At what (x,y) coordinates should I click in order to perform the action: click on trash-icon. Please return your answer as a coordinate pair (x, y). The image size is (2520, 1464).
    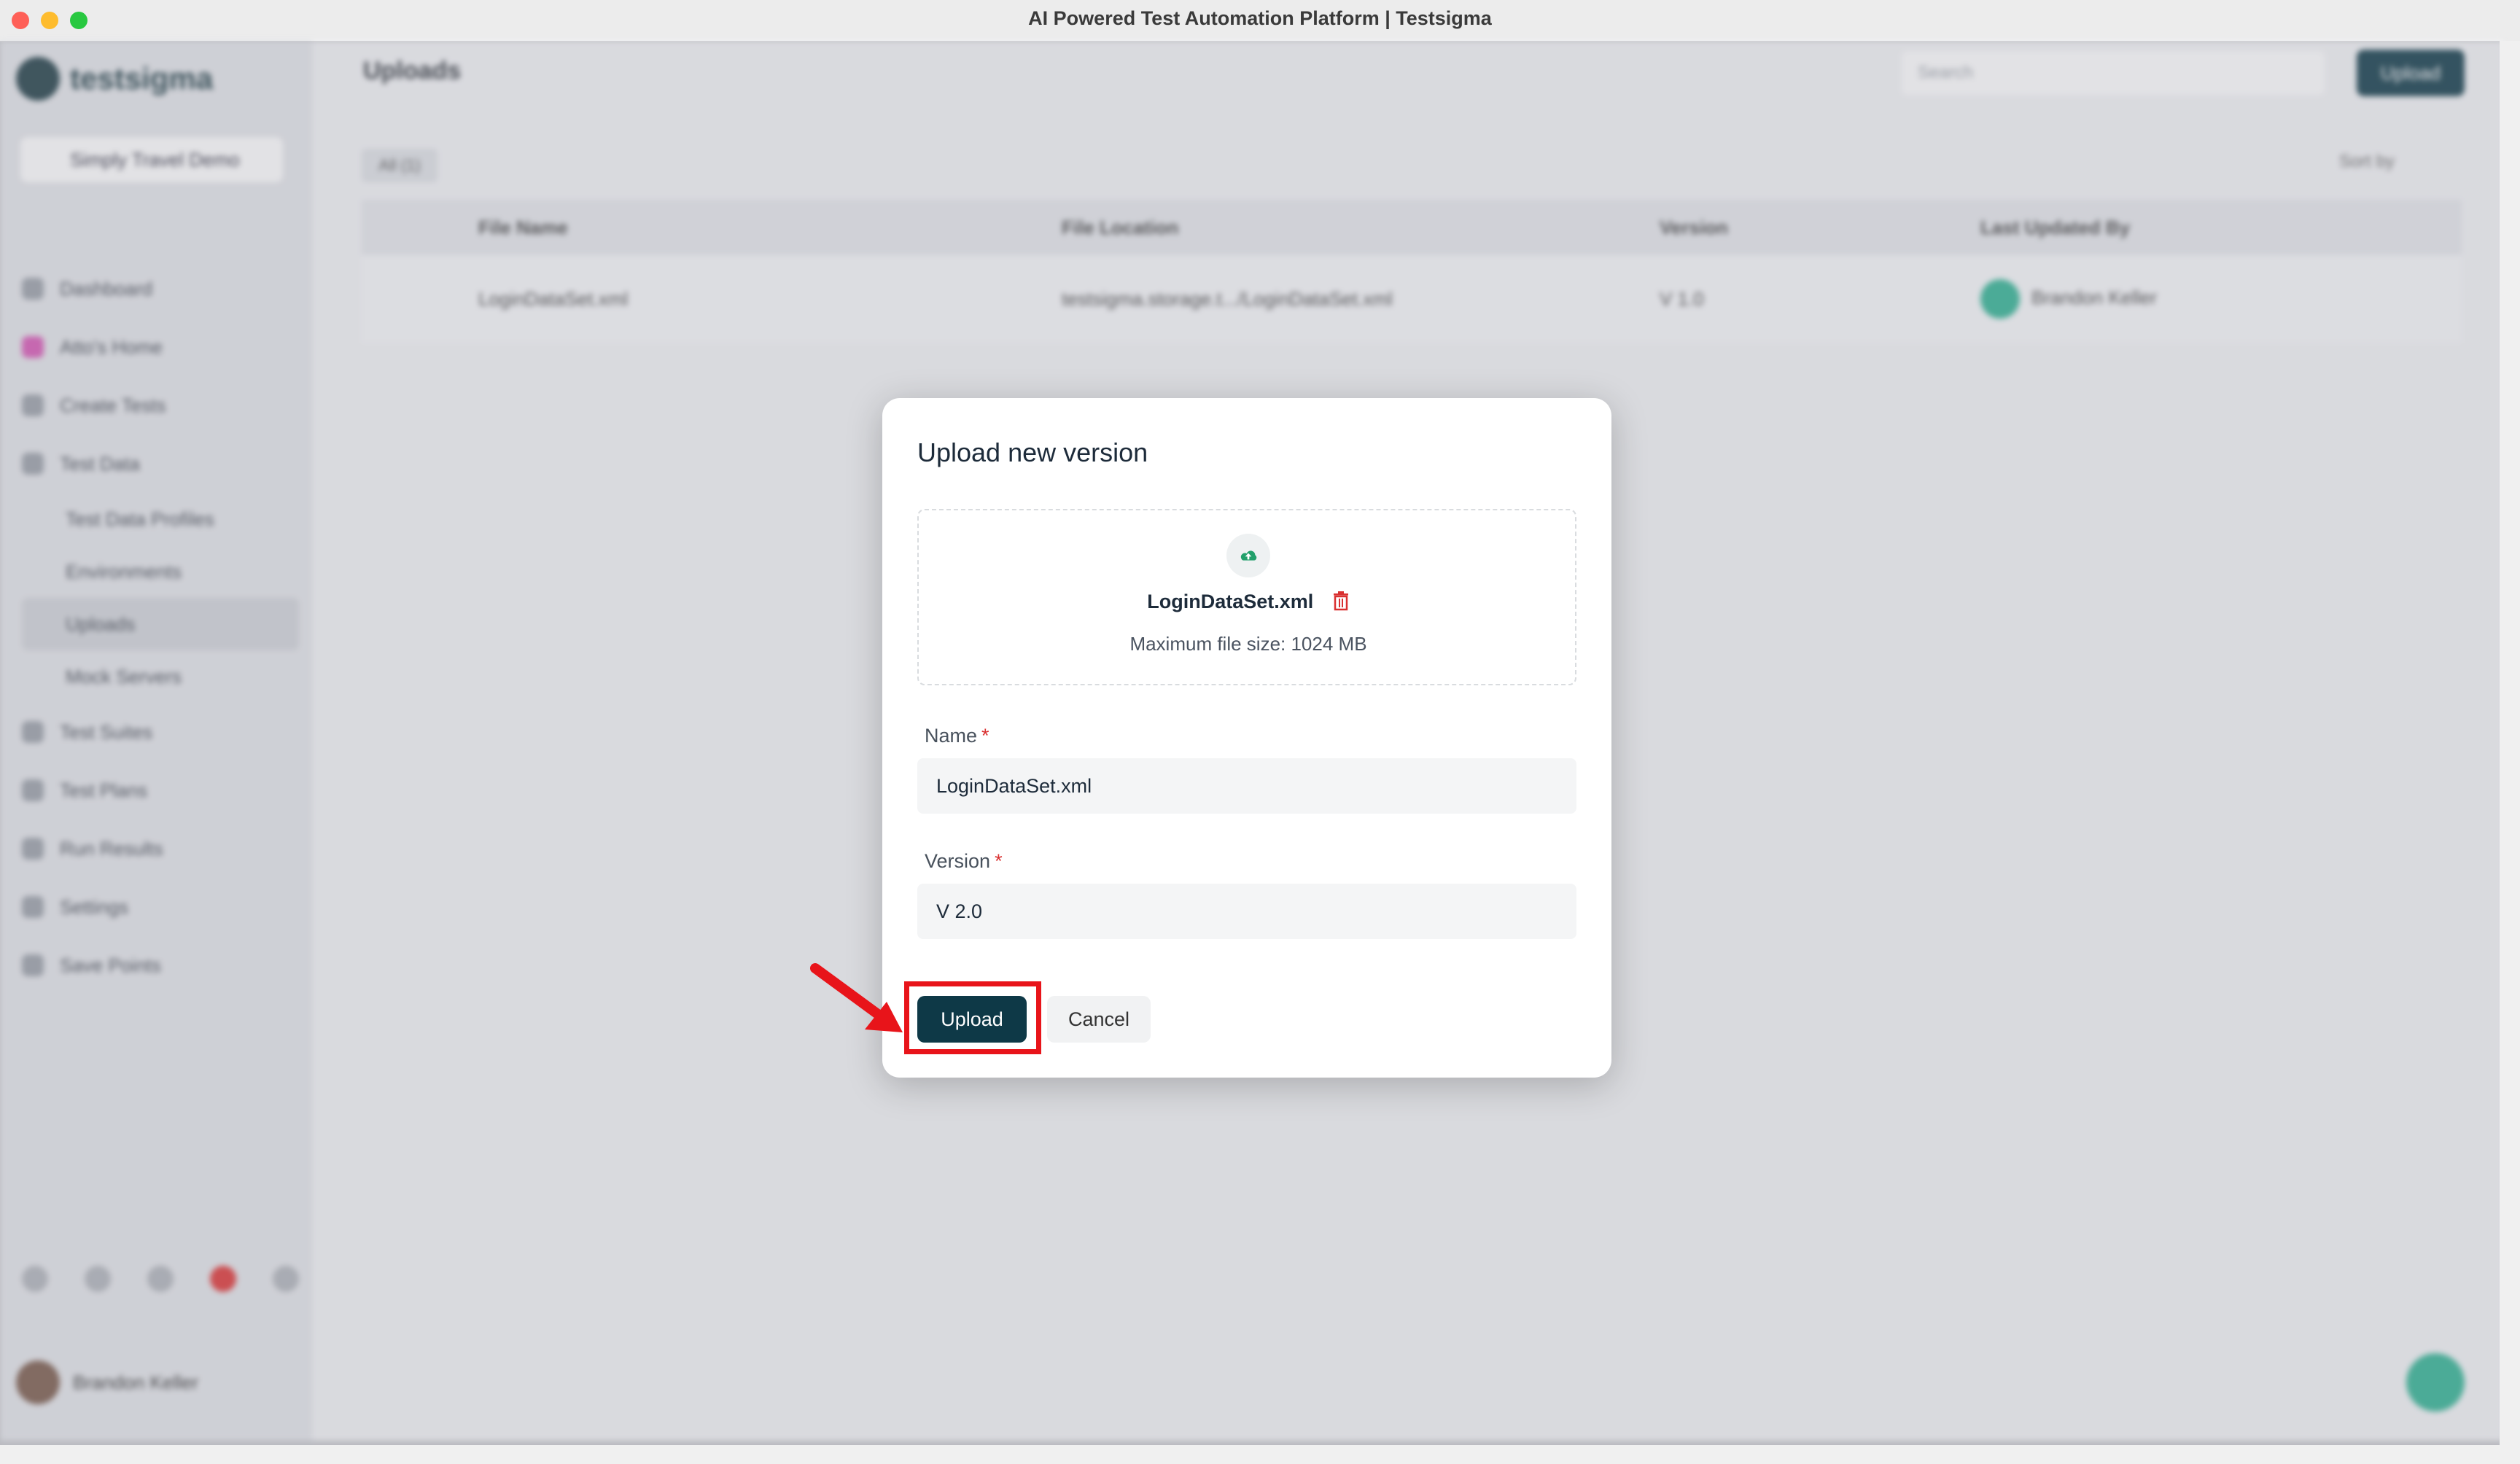
    Looking at the image, I should click on (1341, 603).